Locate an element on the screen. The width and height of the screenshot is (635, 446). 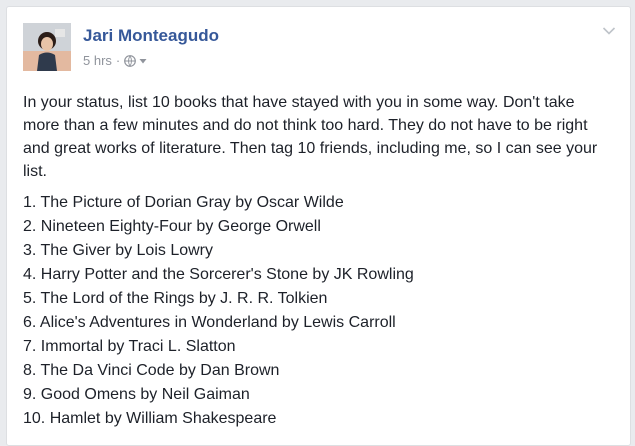
list-item: 10. Hamlet by William Shakespeare is located at coordinates (150, 418).